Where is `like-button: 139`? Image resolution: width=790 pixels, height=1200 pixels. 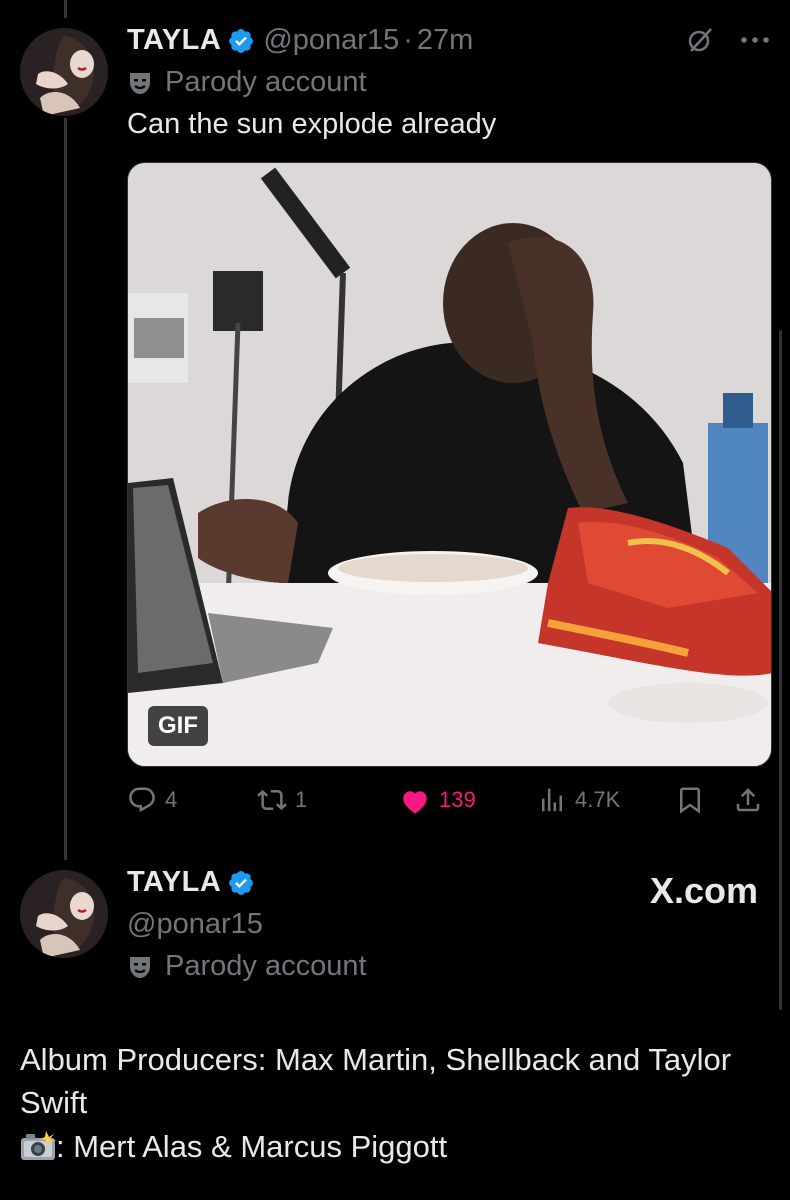
like-button: 139 is located at coordinates (437, 800).